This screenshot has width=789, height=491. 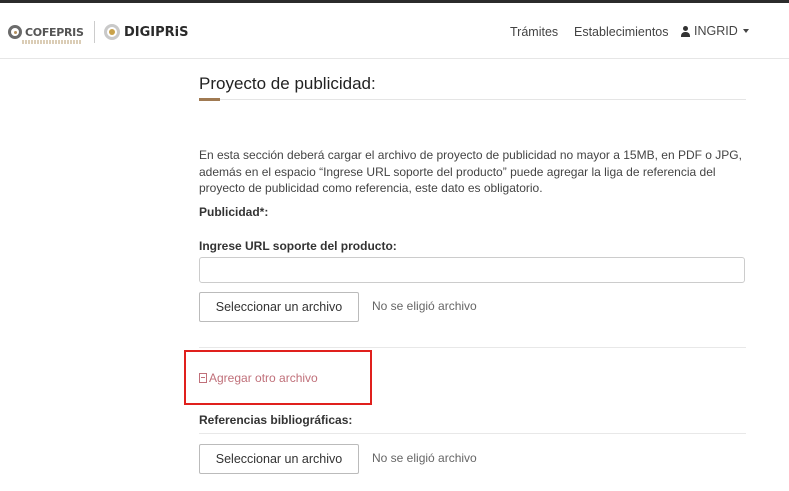 I want to click on url-input, so click(x=472, y=270).